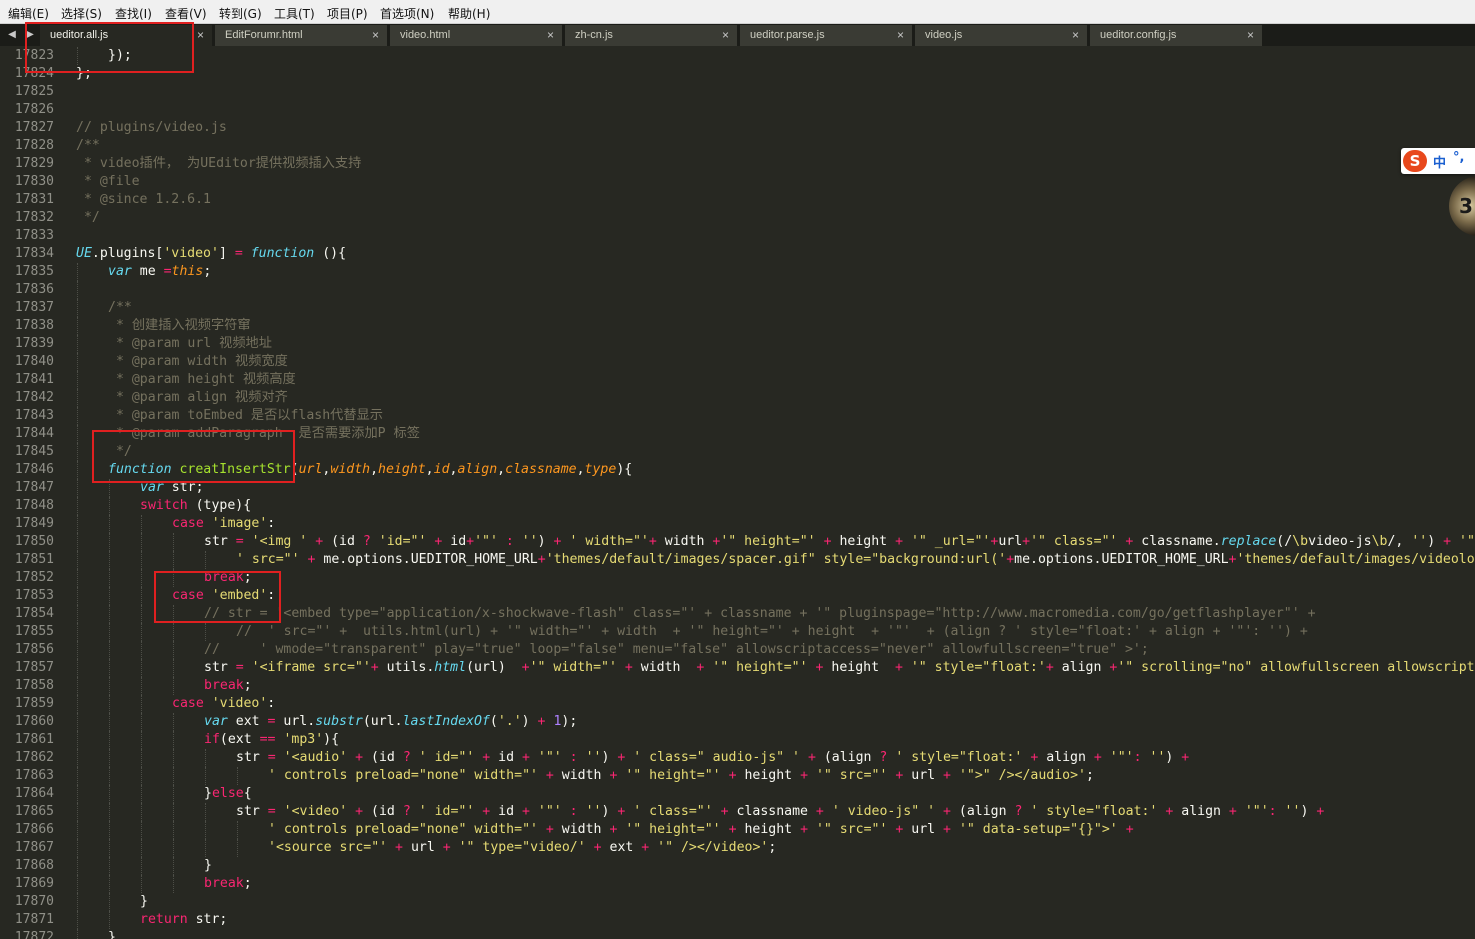 This screenshot has width=1475, height=939. Describe the element at coordinates (494, 667) in the screenshot. I see `code-token: (url)` at that location.